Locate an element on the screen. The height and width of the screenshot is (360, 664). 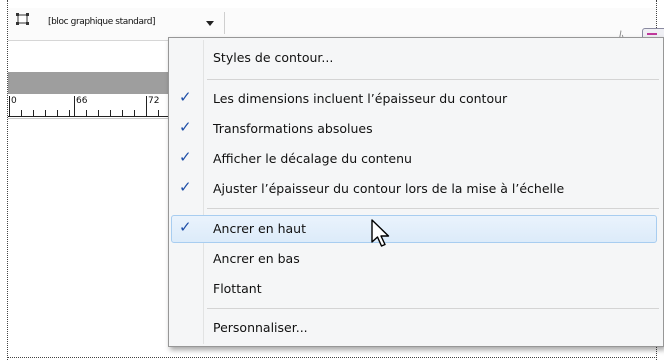
menu-item-flottant: Flottant is located at coordinates (416, 289).